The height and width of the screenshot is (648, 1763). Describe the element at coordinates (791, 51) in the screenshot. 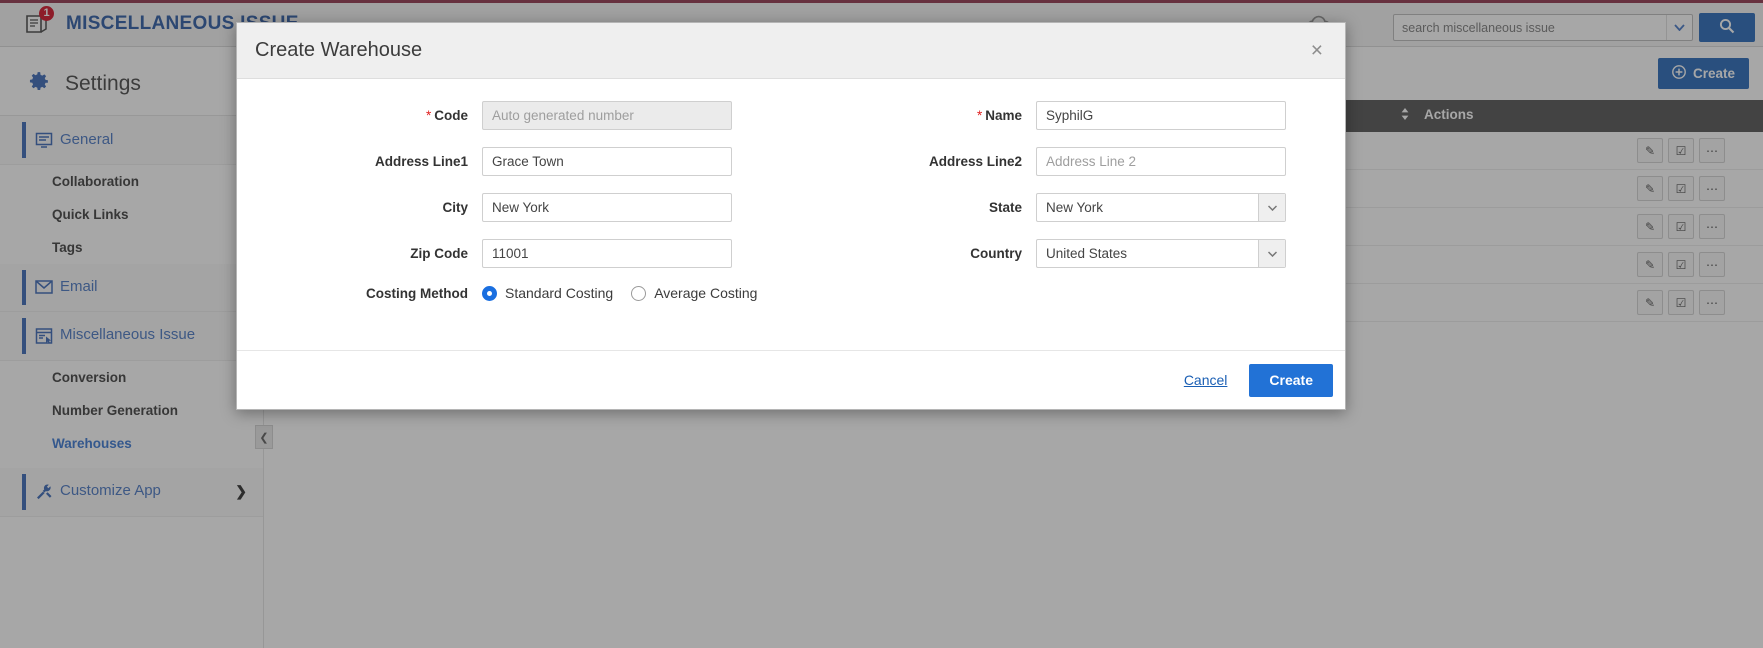

I see `dialog-header: Create Warehouse ×` at that location.